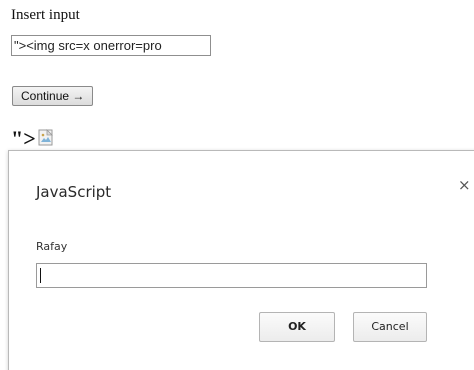 The image size is (474, 370). Describe the element at coordinates (464, 185) in the screenshot. I see `close-icon: ×` at that location.